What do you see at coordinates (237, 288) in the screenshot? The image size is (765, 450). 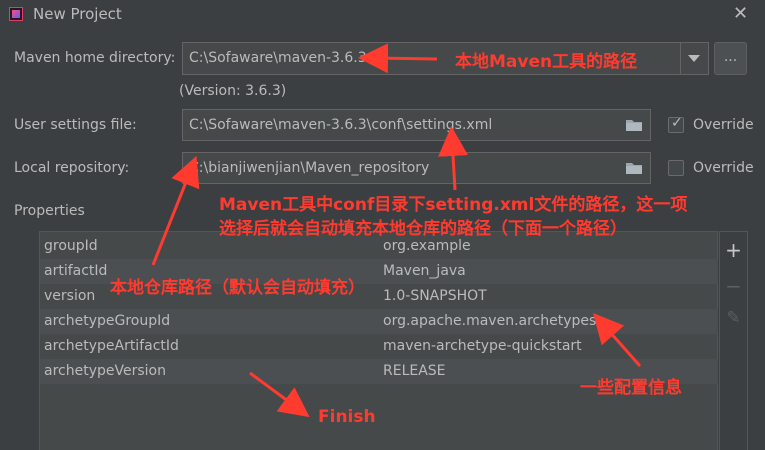 I see `annotation-local-repo: 本地仓库路径（默认会自动填充）` at bounding box center [237, 288].